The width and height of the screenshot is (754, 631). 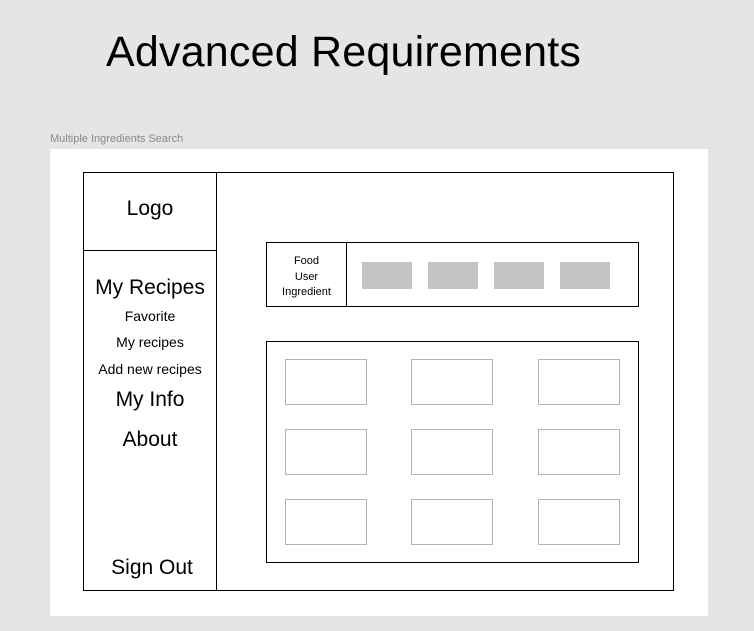 I want to click on filter-user: User, so click(x=306, y=277).